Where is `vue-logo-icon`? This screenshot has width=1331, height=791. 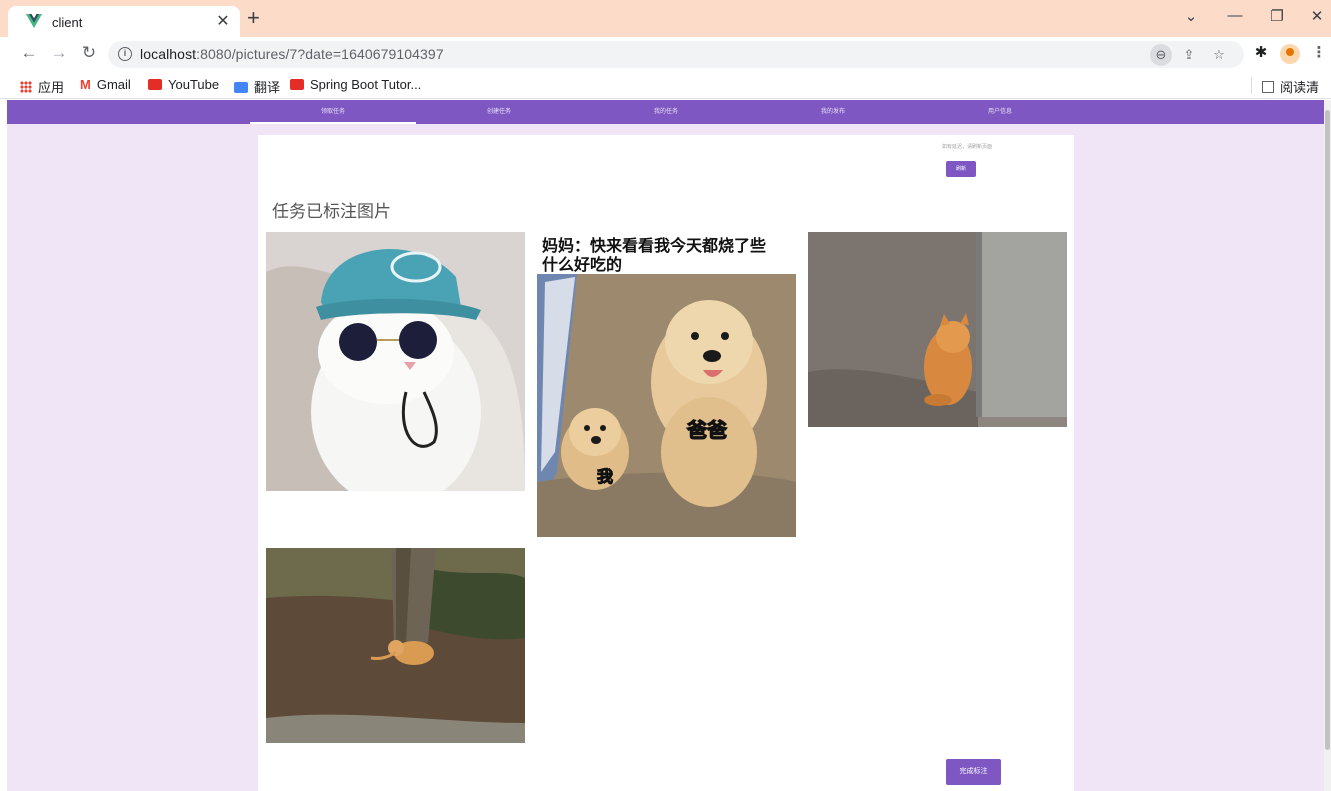 vue-logo-icon is located at coordinates (34, 21).